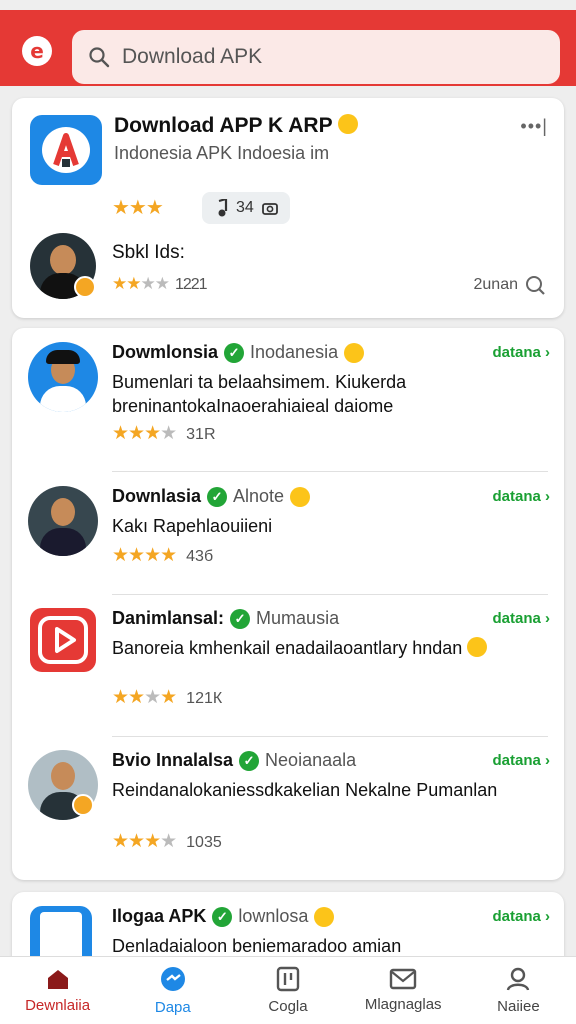 Image resolution: width=576 pixels, height=1024 pixels. Describe the element at coordinates (57, 979) in the screenshot. I see `home-icon` at that location.